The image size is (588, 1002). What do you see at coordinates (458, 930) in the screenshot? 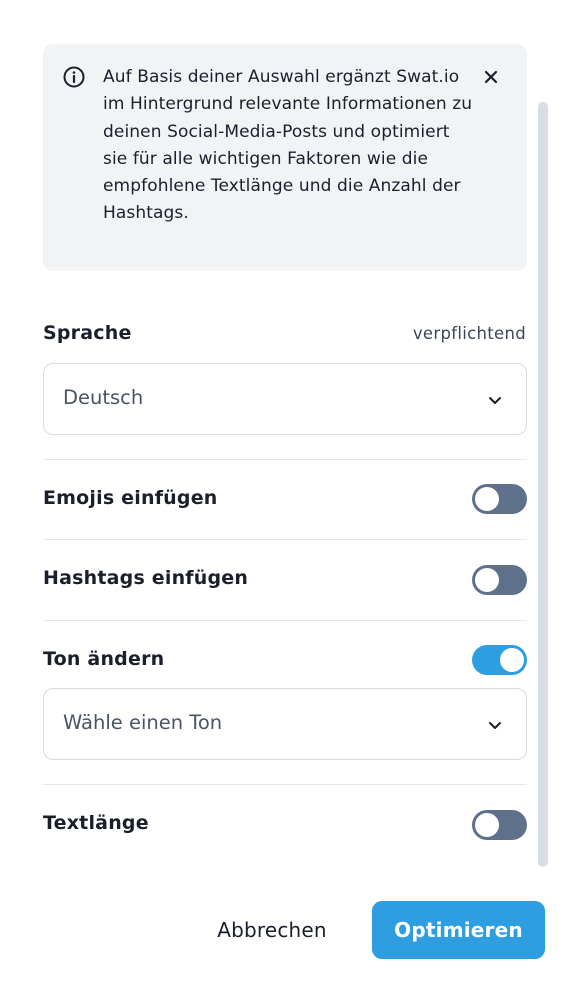
I see `optimize-button: Optimieren` at bounding box center [458, 930].